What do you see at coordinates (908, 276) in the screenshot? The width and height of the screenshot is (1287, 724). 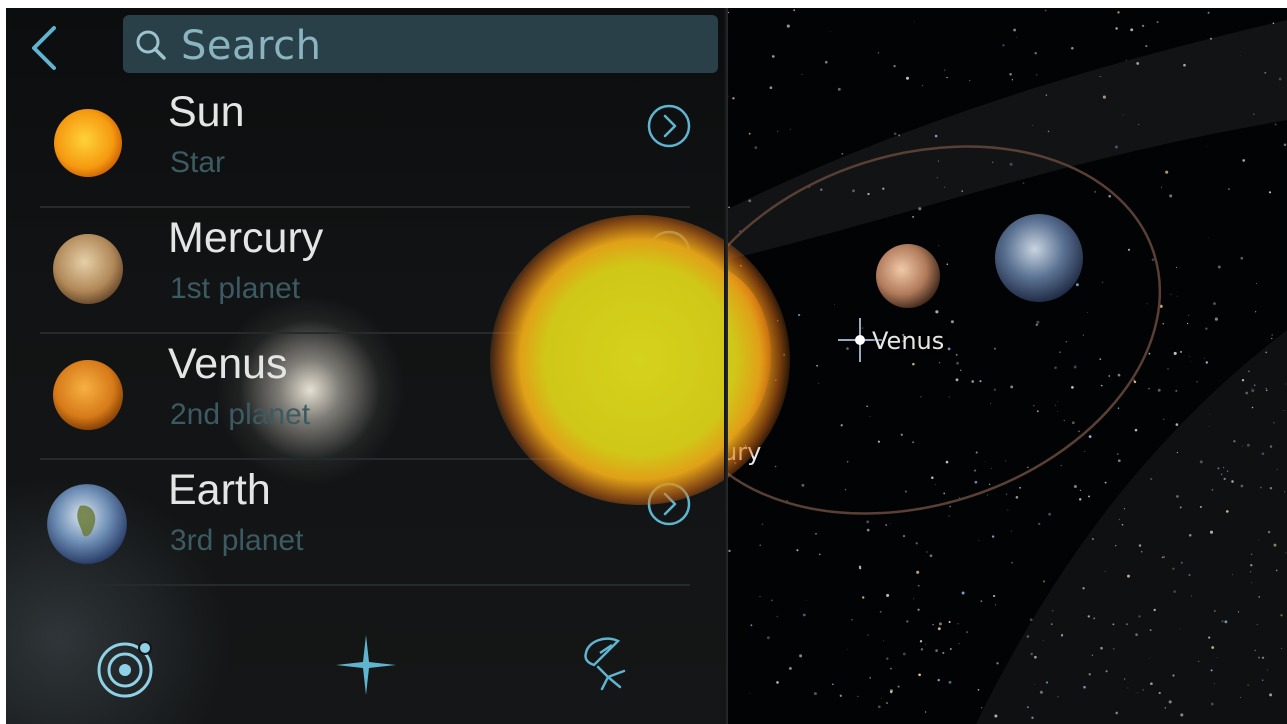 I see `venus-planet` at bounding box center [908, 276].